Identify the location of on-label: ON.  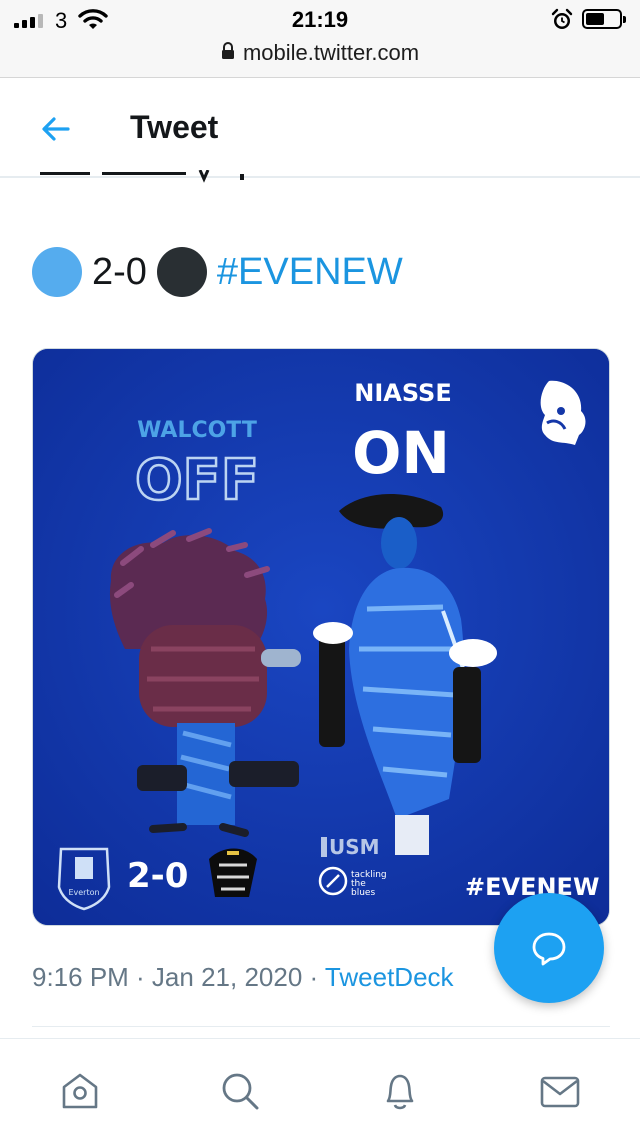
(401, 453).